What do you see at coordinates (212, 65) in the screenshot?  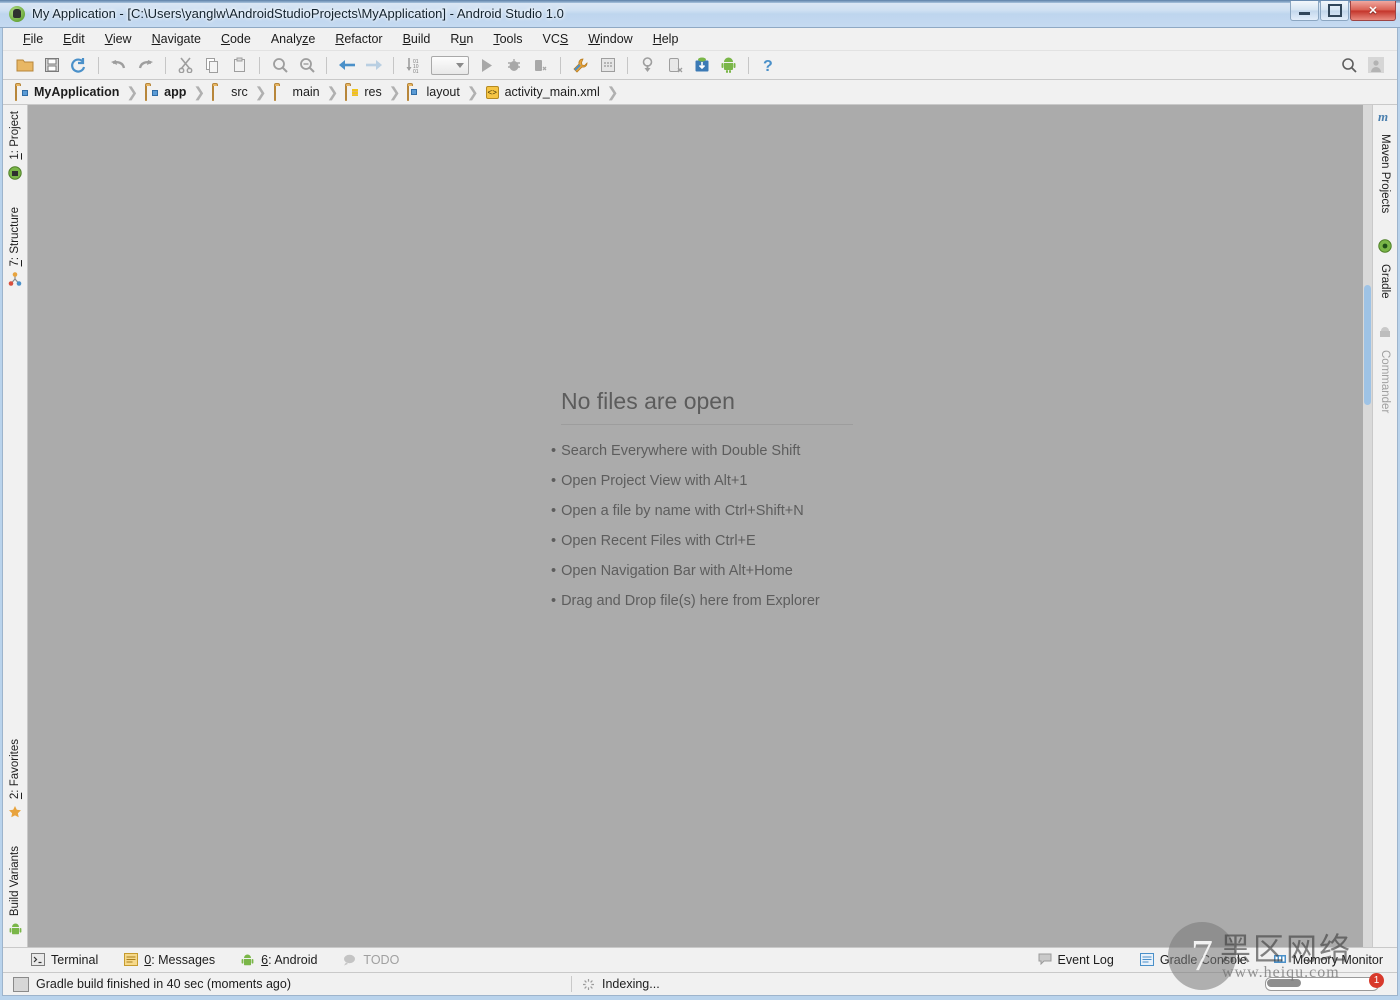 I see `copy-icon` at bounding box center [212, 65].